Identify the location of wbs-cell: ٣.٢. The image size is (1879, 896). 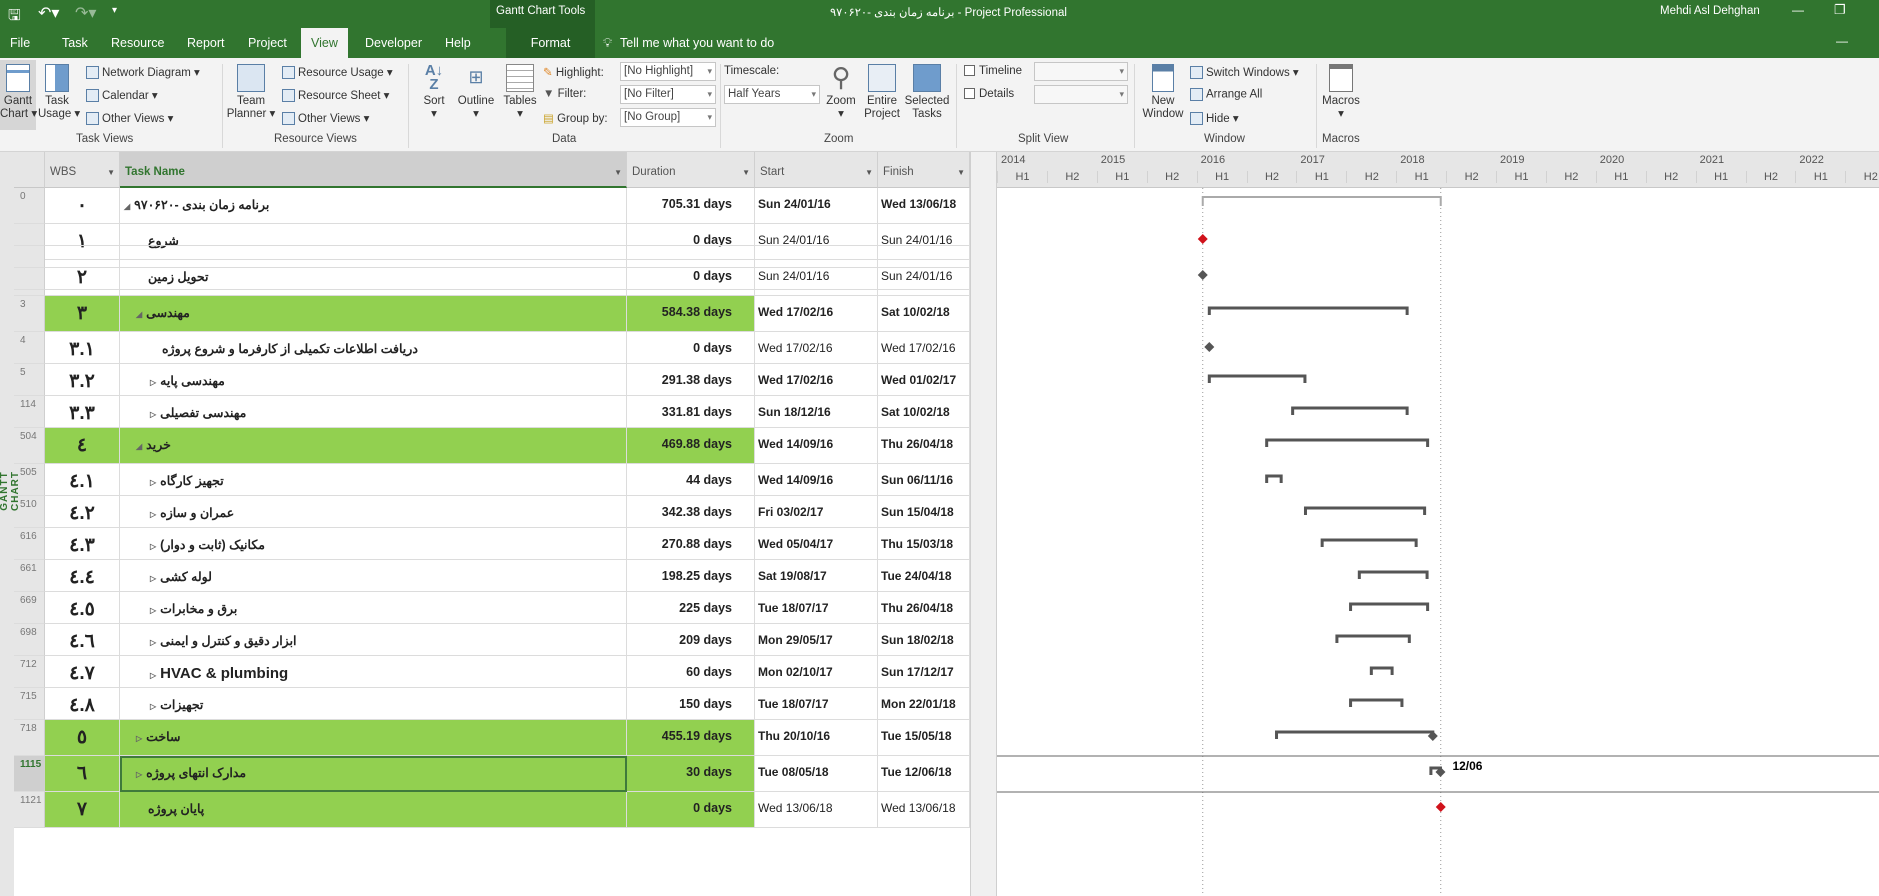
(82, 380).